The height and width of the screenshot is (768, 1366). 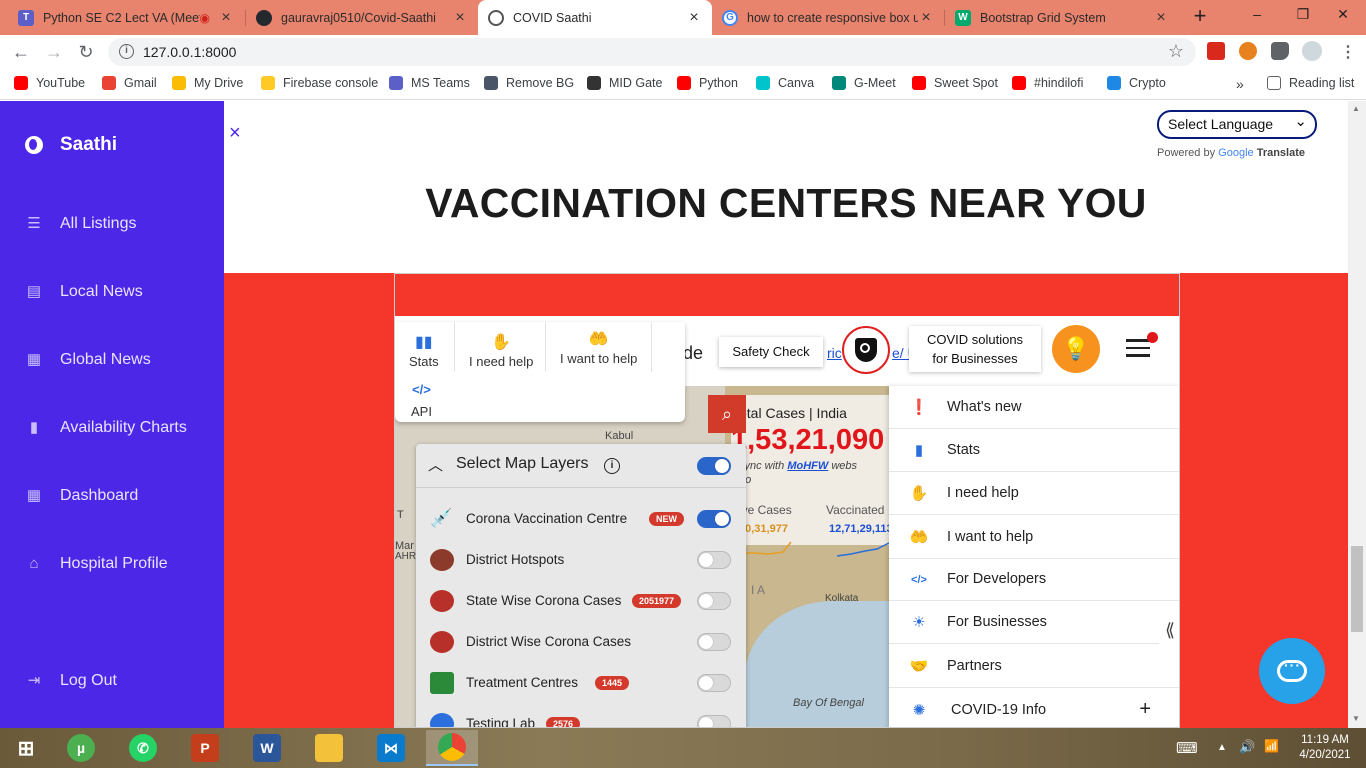 What do you see at coordinates (189, 52) in the screenshot?
I see `url-text: 127.0.0.1:8000` at bounding box center [189, 52].